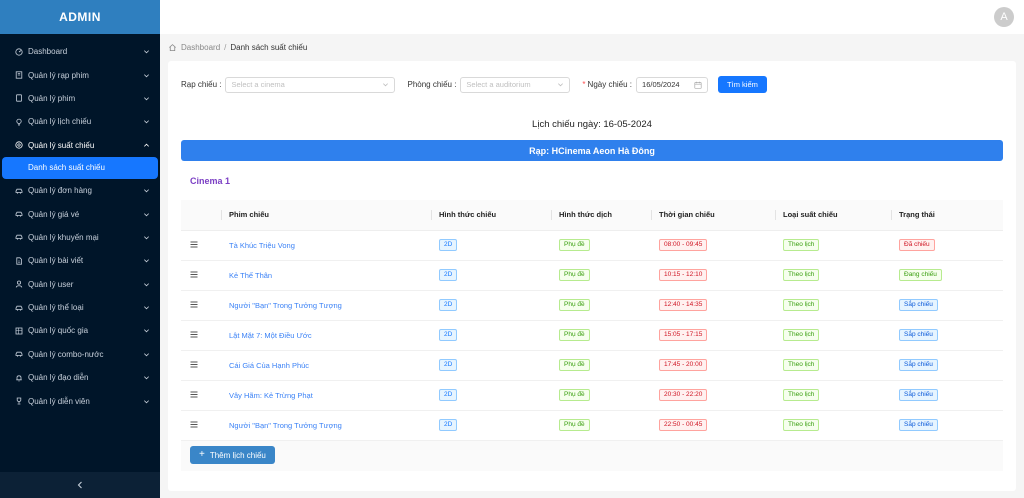  What do you see at coordinates (672, 84) in the screenshot?
I see `date-picker-input: 16/05/2024` at bounding box center [672, 84].